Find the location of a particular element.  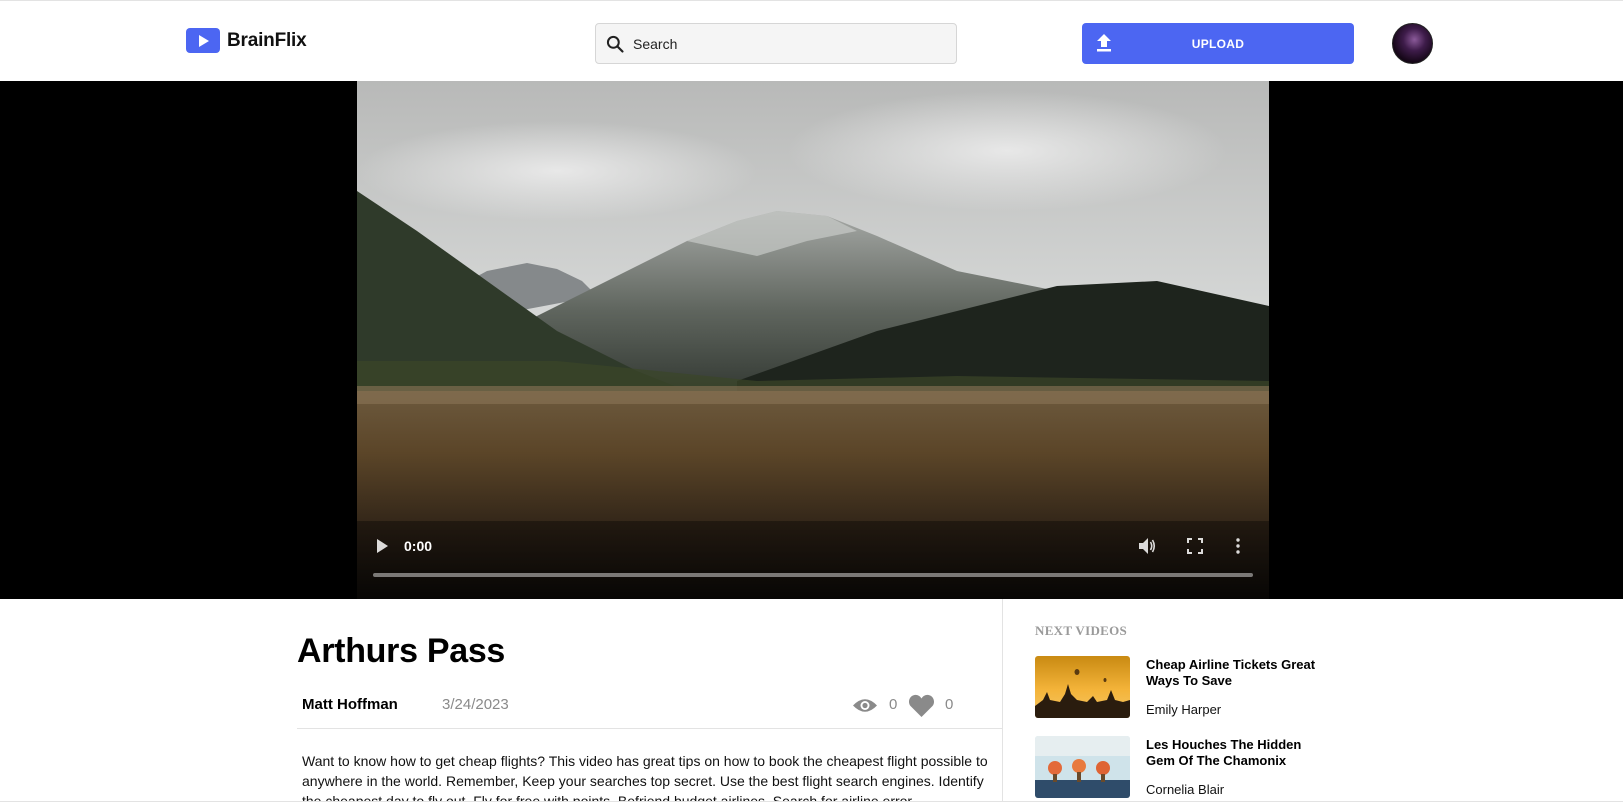

upload-button: UPLOAD is located at coordinates (1218, 43).